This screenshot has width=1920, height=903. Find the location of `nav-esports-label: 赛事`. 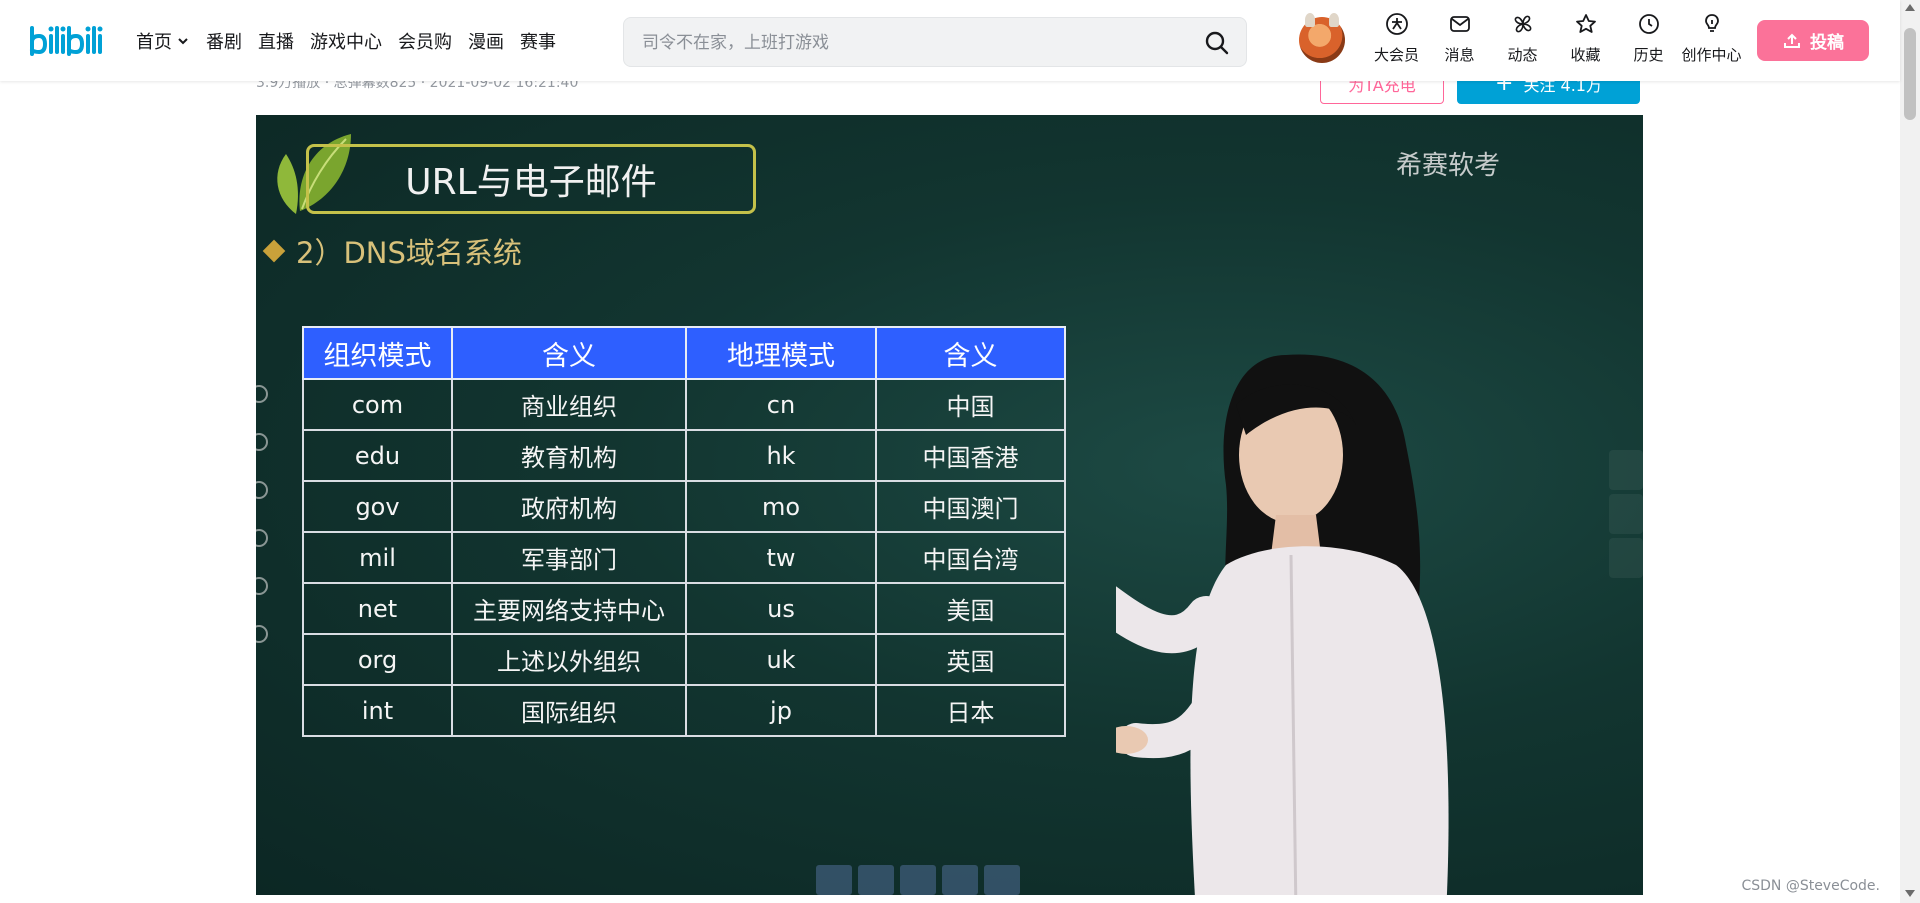

nav-esports-label: 赛事 is located at coordinates (538, 42).